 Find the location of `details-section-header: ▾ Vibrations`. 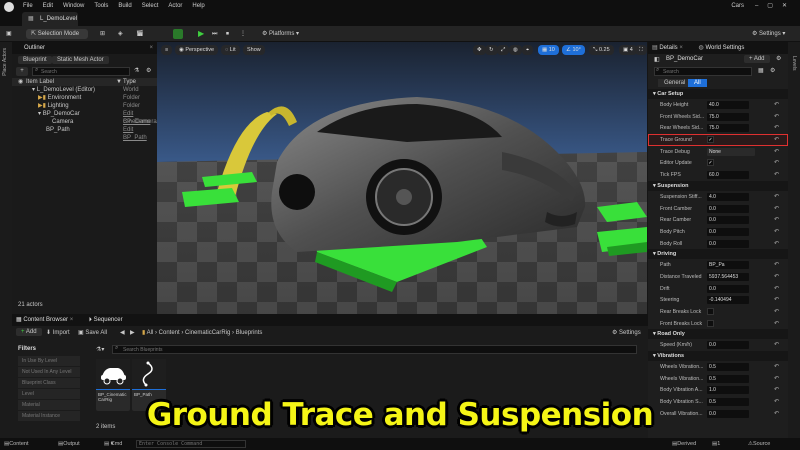

details-section-header: ▾ Vibrations is located at coordinates (718, 356).